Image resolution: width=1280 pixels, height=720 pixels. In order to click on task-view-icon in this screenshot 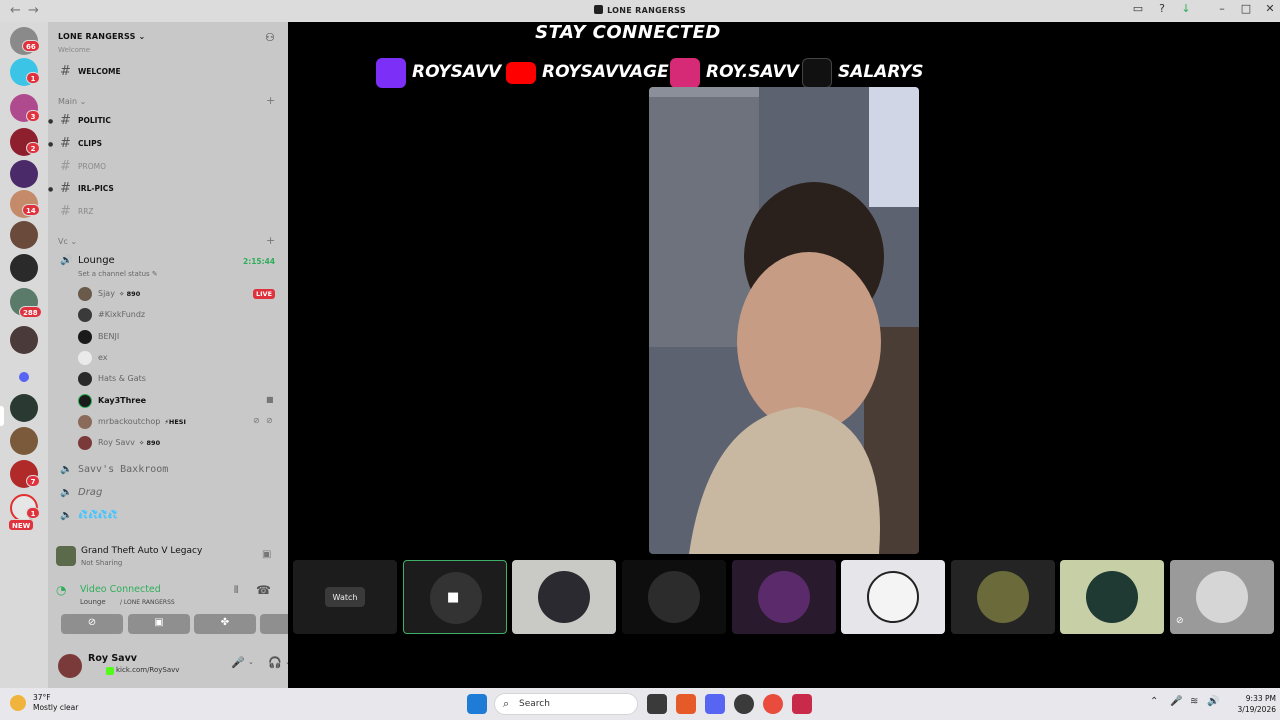, I will do `click(657, 704)`.